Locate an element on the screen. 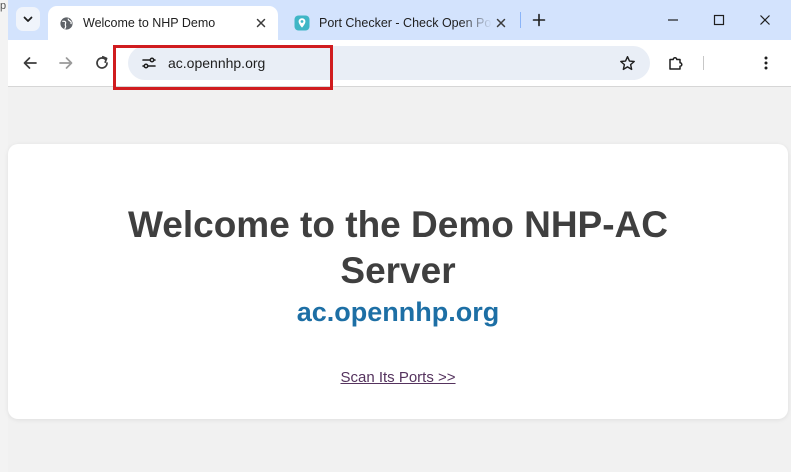  url-highlight-box is located at coordinates (223, 67).